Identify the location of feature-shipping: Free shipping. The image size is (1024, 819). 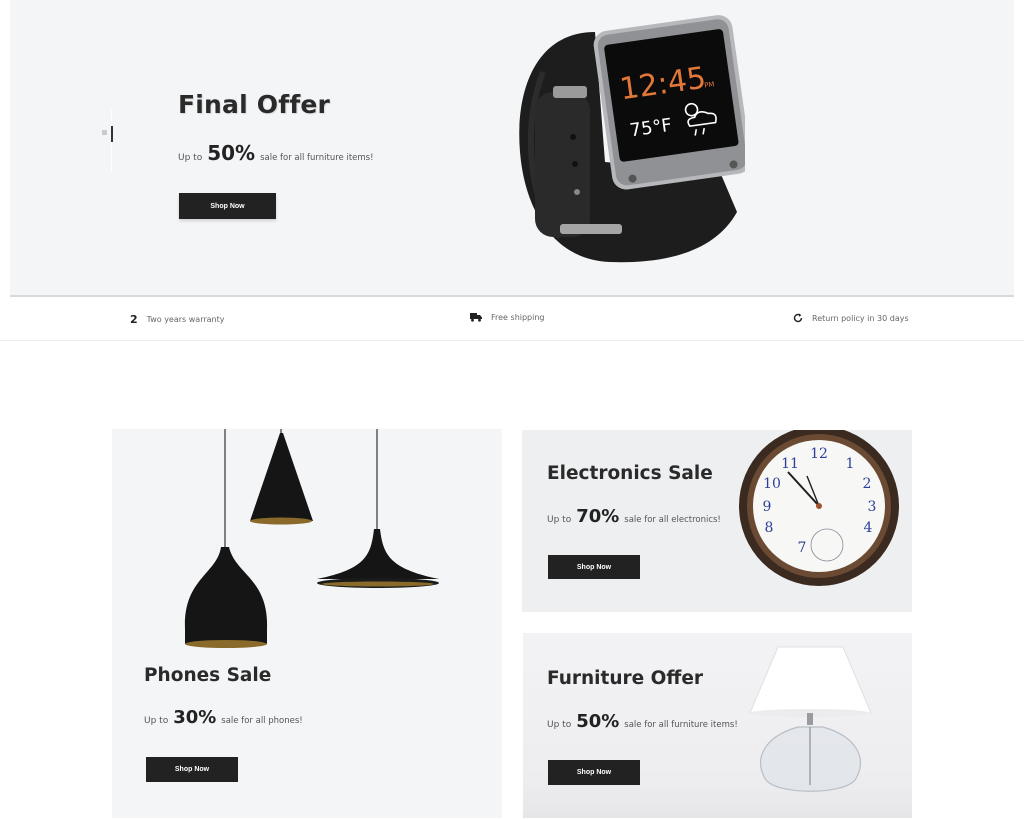
(507, 317).